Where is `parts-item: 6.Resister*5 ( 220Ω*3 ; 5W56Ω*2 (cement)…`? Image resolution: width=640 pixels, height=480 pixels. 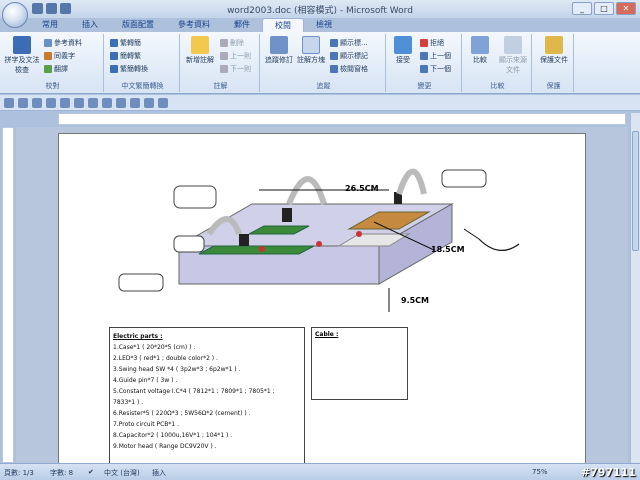 parts-item: 6.Resister*5 ( 220Ω*3 ; 5W56Ω*2 (cement)… is located at coordinates (182, 413).